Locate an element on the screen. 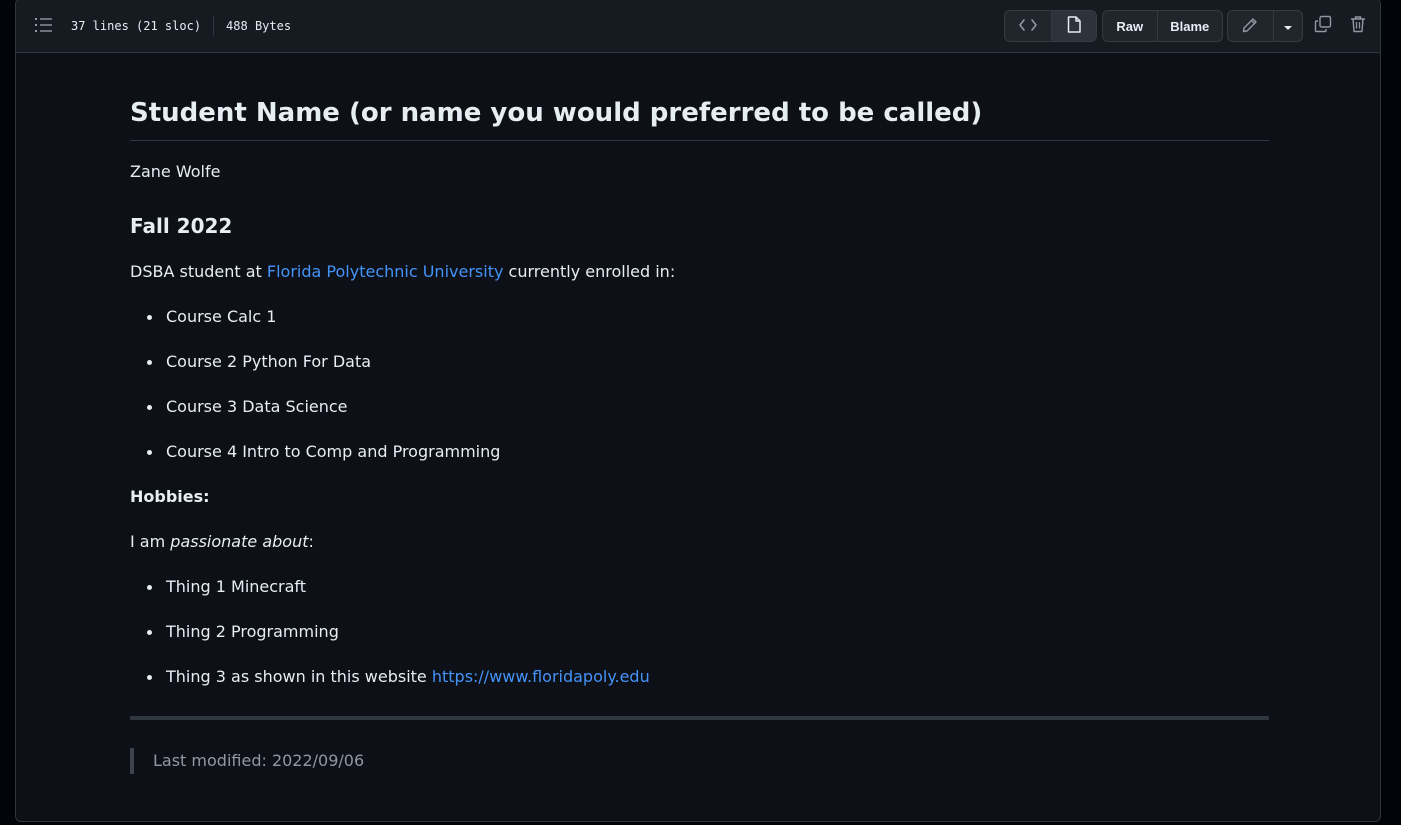 This screenshot has height=825, width=1401. file-size: 488 Bytes is located at coordinates (259, 26).